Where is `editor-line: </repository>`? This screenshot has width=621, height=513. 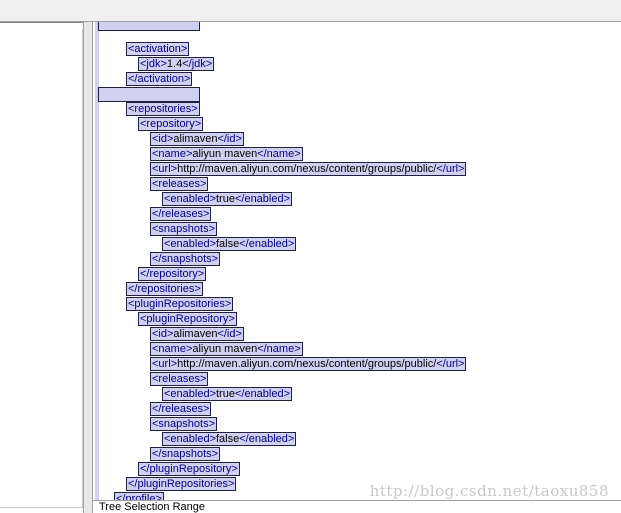
editor-line: </repository> is located at coordinates (172, 274).